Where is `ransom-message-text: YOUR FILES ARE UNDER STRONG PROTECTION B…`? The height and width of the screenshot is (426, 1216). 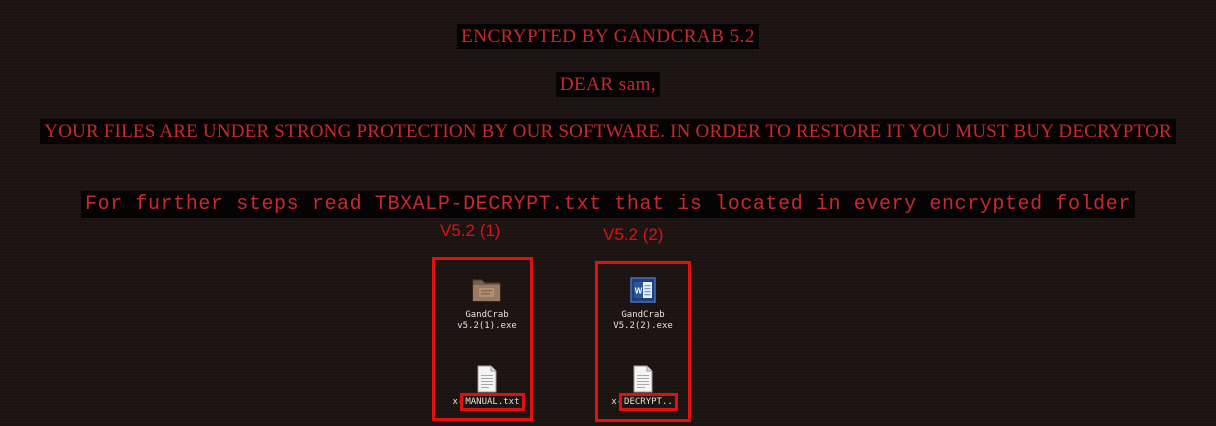 ransom-message-text: YOUR FILES ARE UNDER STRONG PROTECTION B… is located at coordinates (608, 131).